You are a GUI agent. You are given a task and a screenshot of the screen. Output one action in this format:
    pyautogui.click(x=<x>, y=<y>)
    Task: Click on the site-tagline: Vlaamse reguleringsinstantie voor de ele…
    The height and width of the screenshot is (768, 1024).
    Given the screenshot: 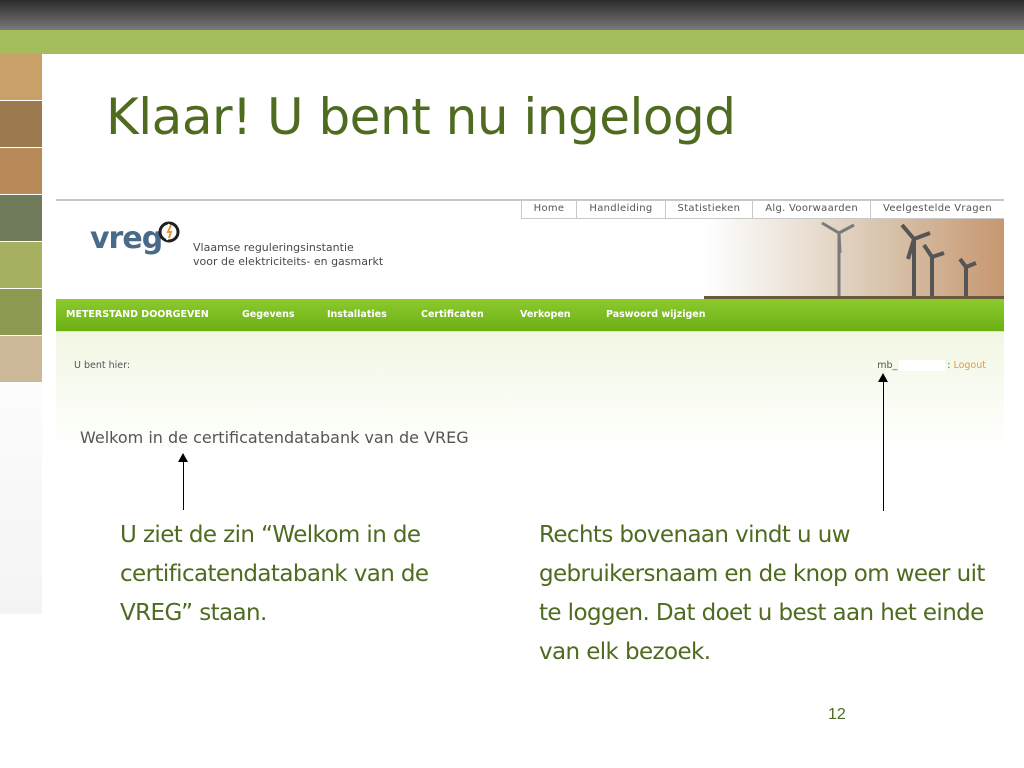 What is the action you would take?
    pyautogui.click(x=288, y=255)
    